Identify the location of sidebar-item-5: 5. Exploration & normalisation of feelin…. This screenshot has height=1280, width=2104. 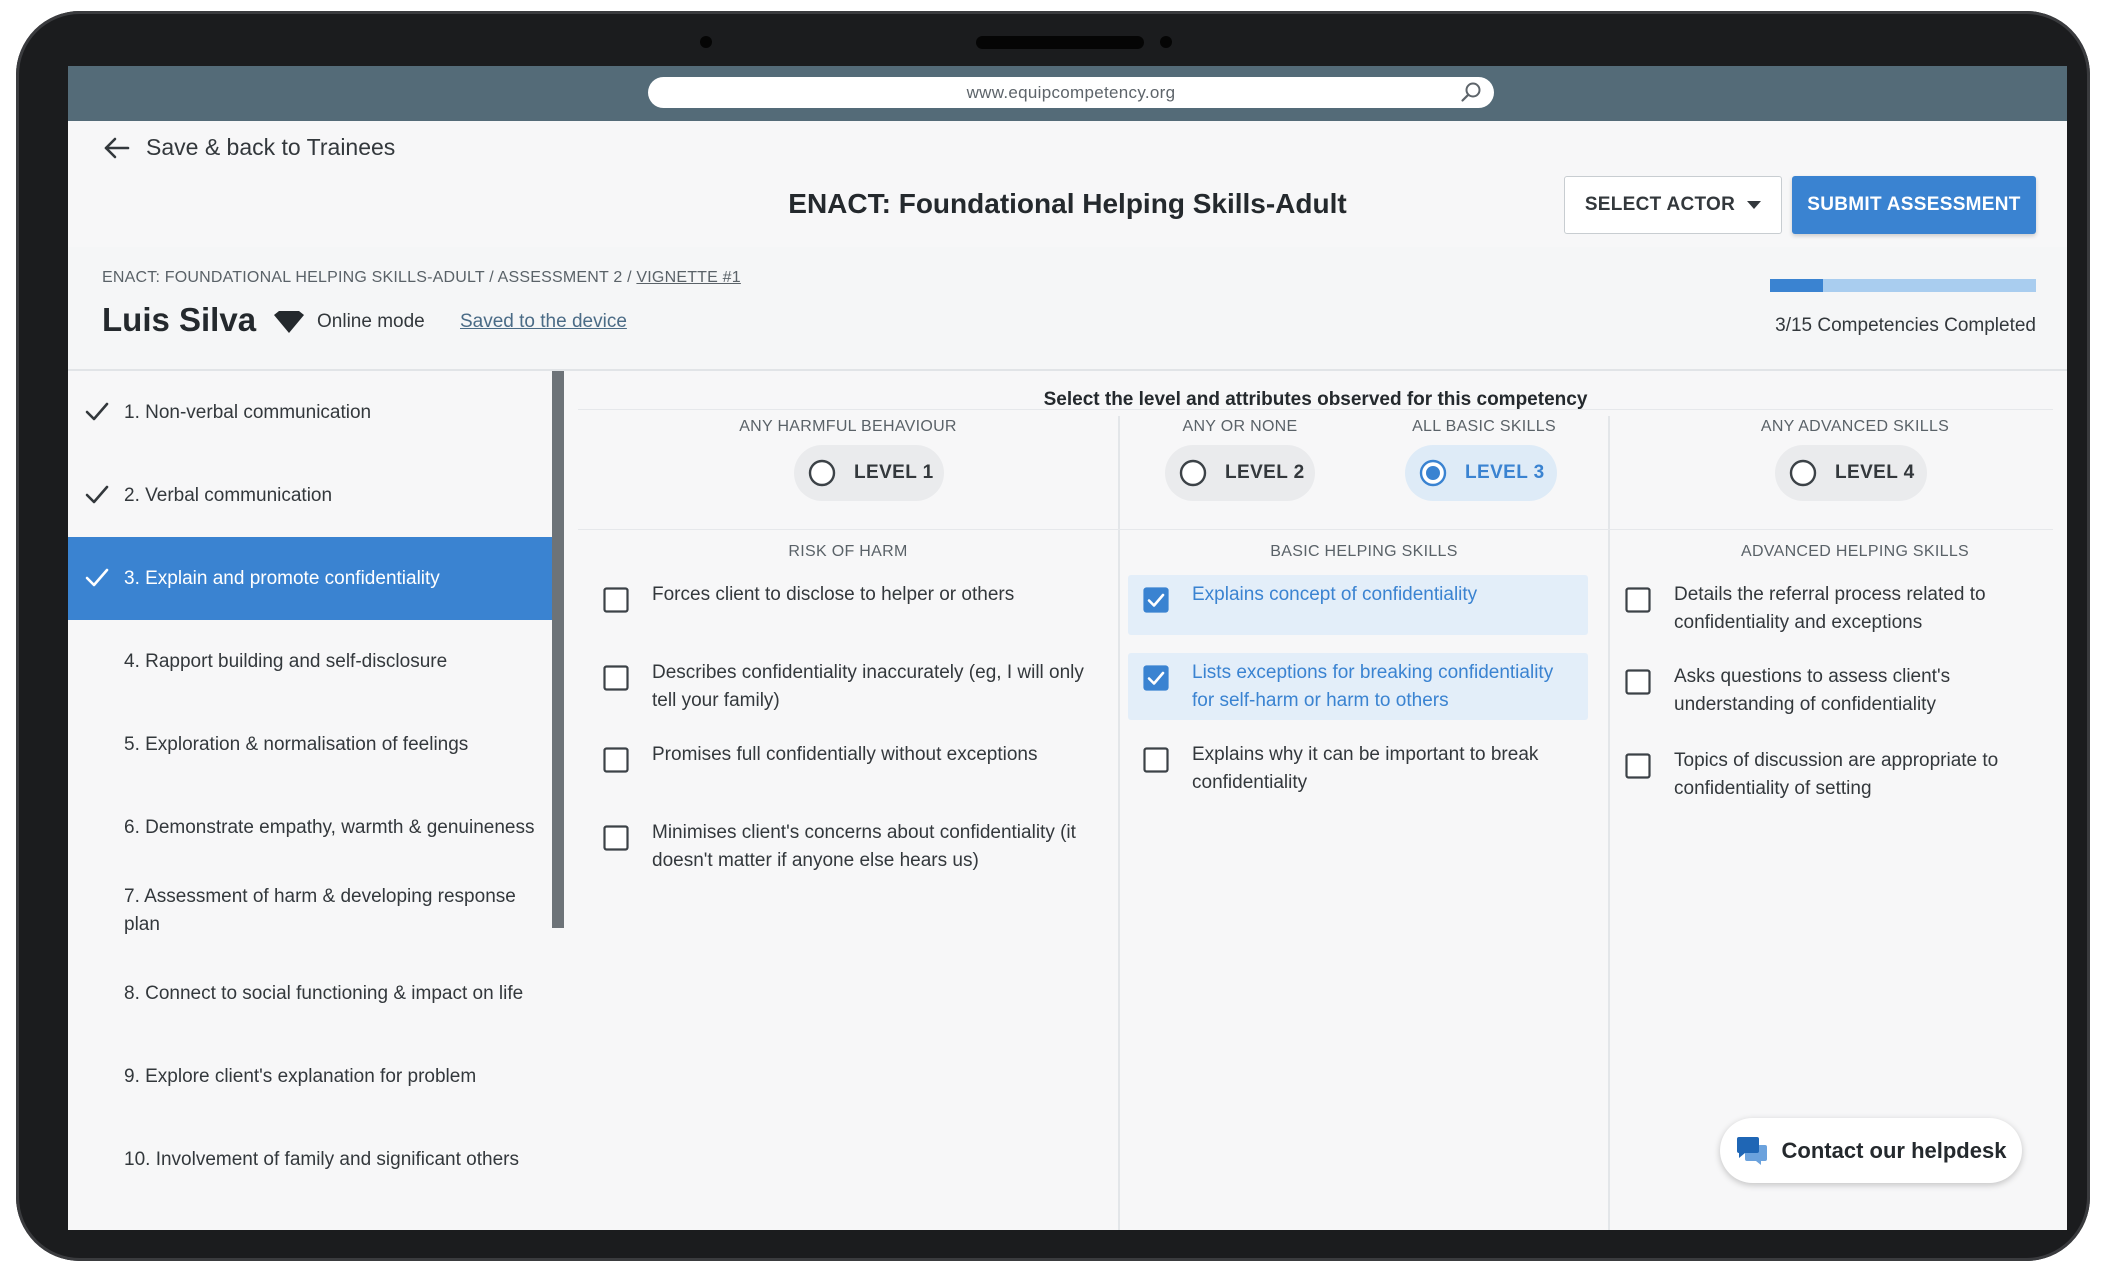
(310, 744).